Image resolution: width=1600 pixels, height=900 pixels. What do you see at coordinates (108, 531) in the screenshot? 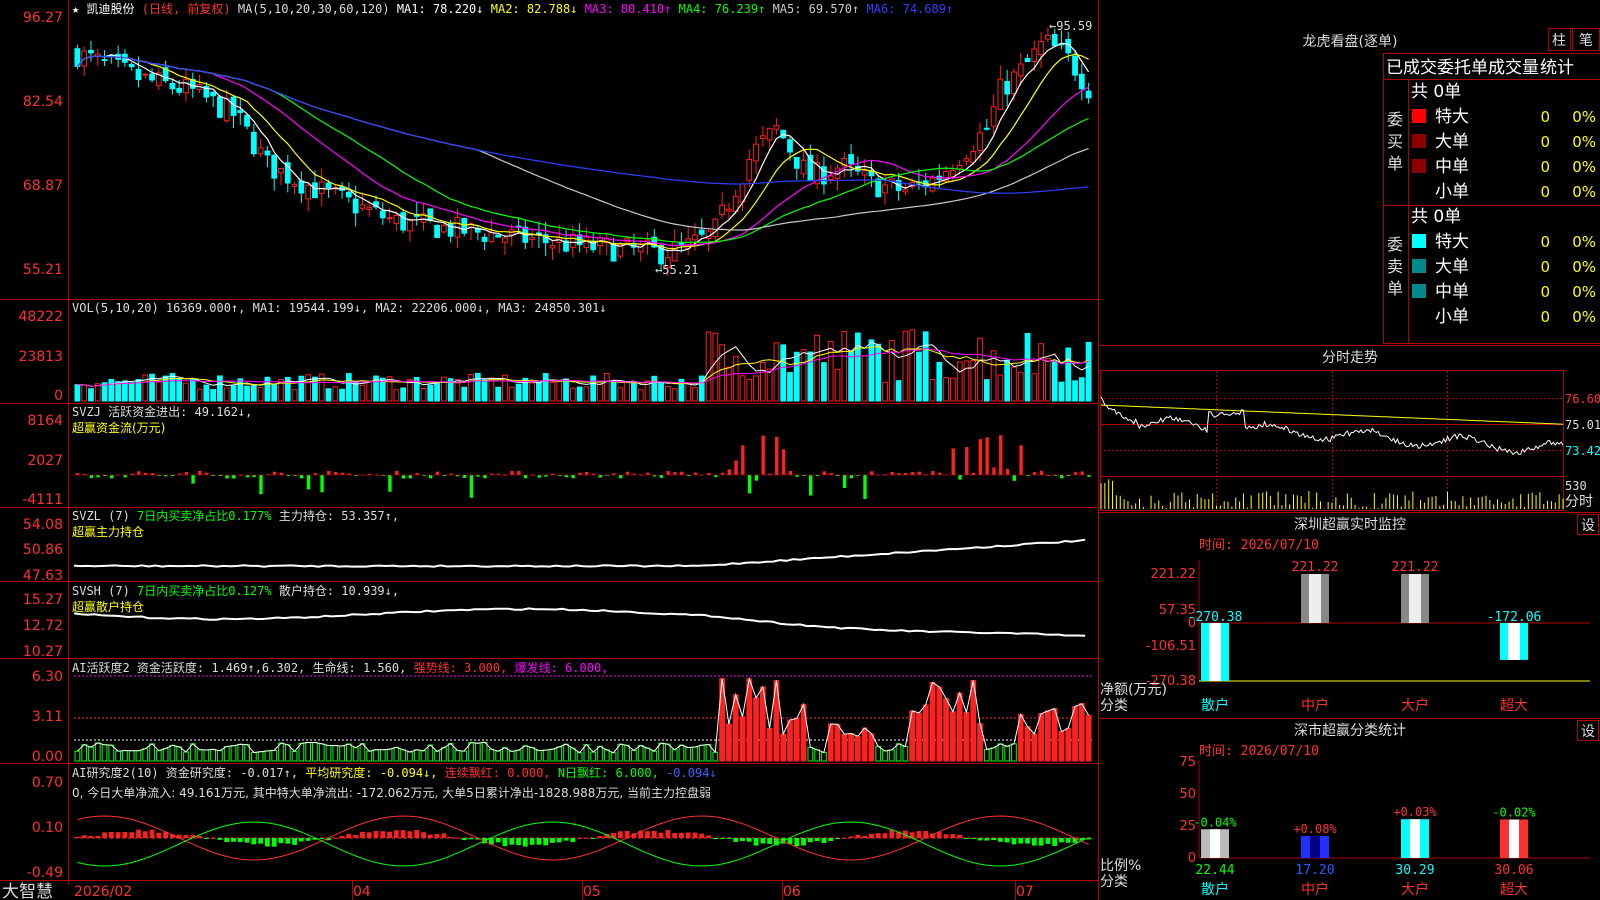
I see `svzl-subtitle: 超赢主力持仓` at bounding box center [108, 531].